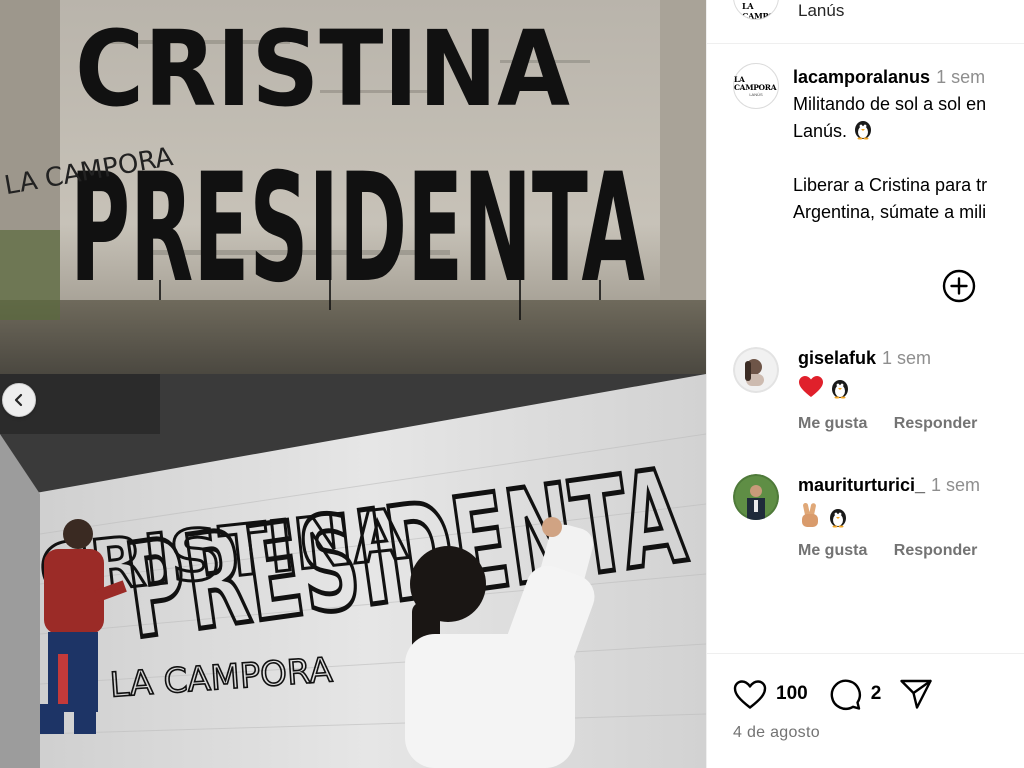 This screenshot has width=1024, height=768. Describe the element at coordinates (890, 104) in the screenshot. I see `caption-line-1: Militando de sol a sol en` at that location.